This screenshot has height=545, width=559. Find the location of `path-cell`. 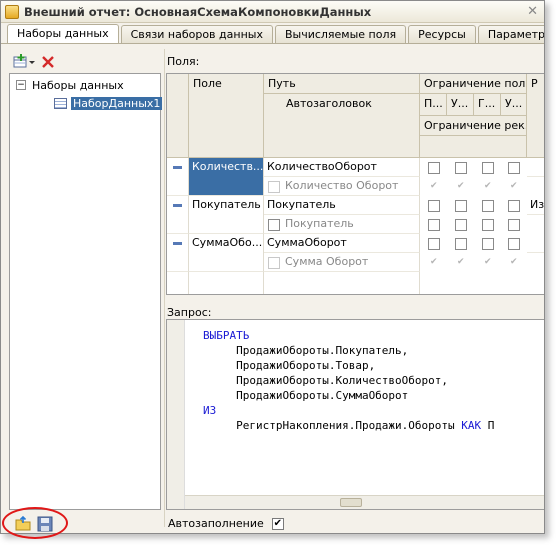

path-cell is located at coordinates (342, 283).